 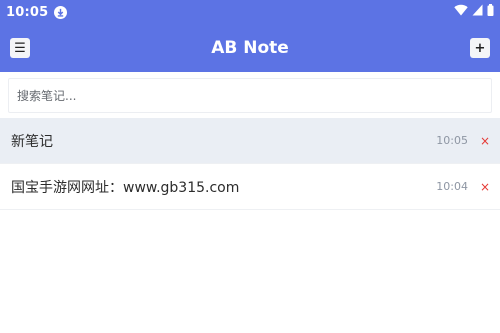 I want to click on battery-icon, so click(x=490, y=12).